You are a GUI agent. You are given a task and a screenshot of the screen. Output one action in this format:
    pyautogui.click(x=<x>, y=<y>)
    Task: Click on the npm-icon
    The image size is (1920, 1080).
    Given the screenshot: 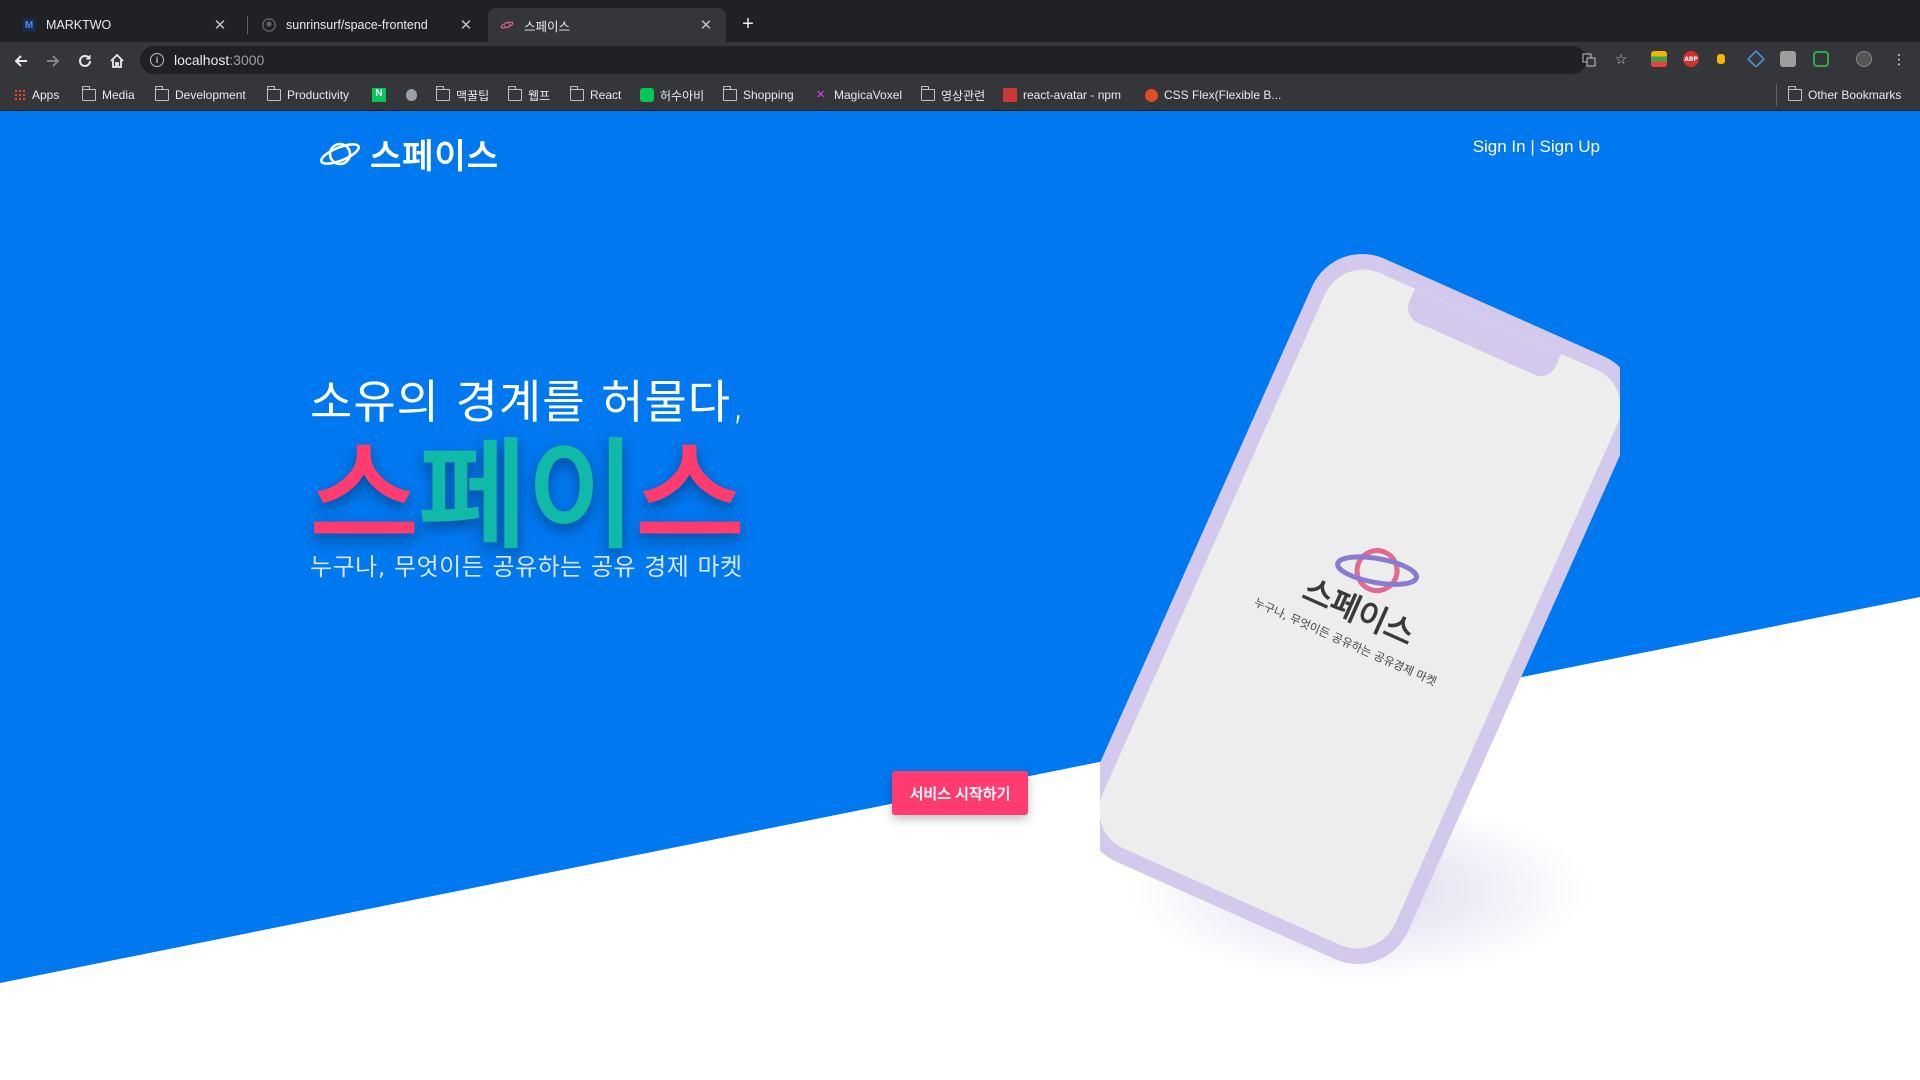 What is the action you would take?
    pyautogui.click(x=1010, y=95)
    